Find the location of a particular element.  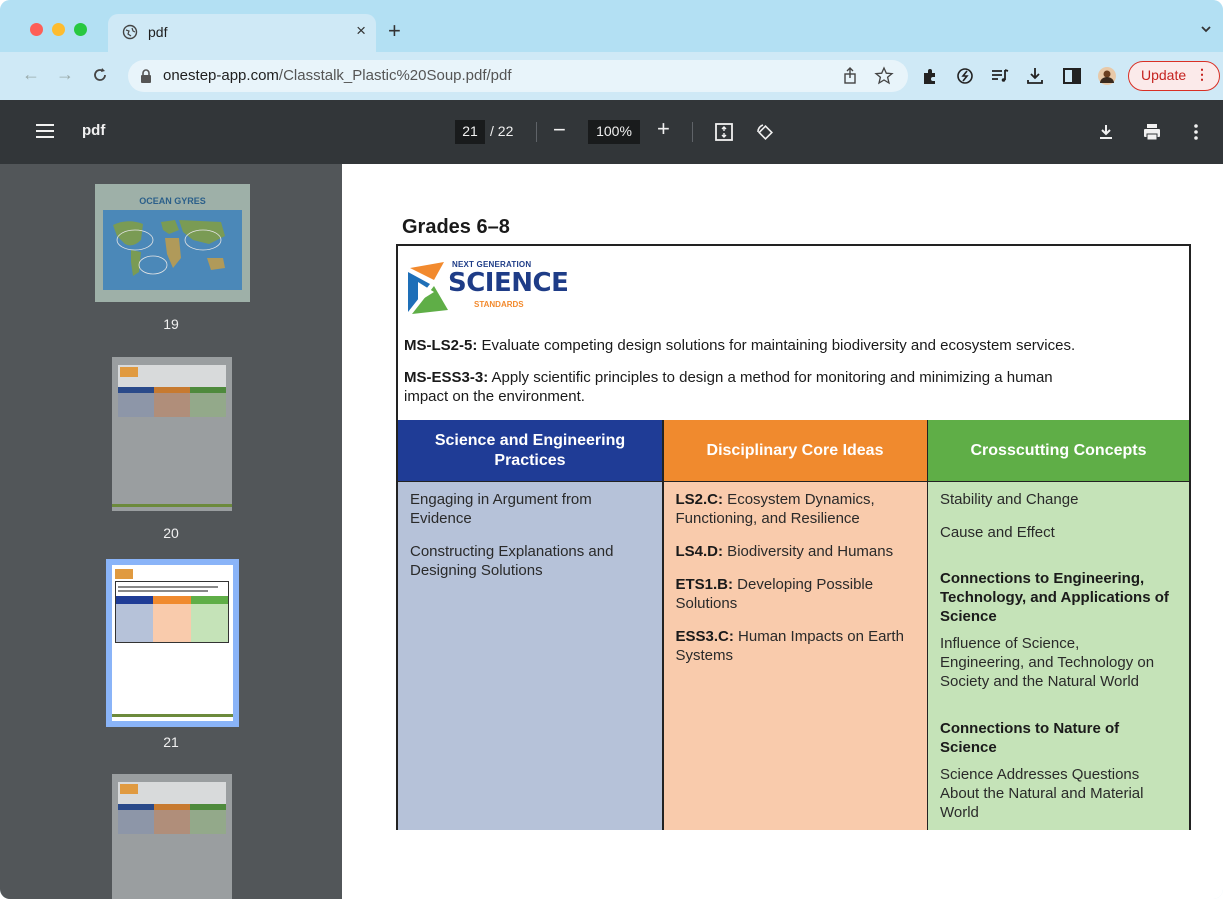

page-thumbnail-21-selected is located at coordinates (172, 643).